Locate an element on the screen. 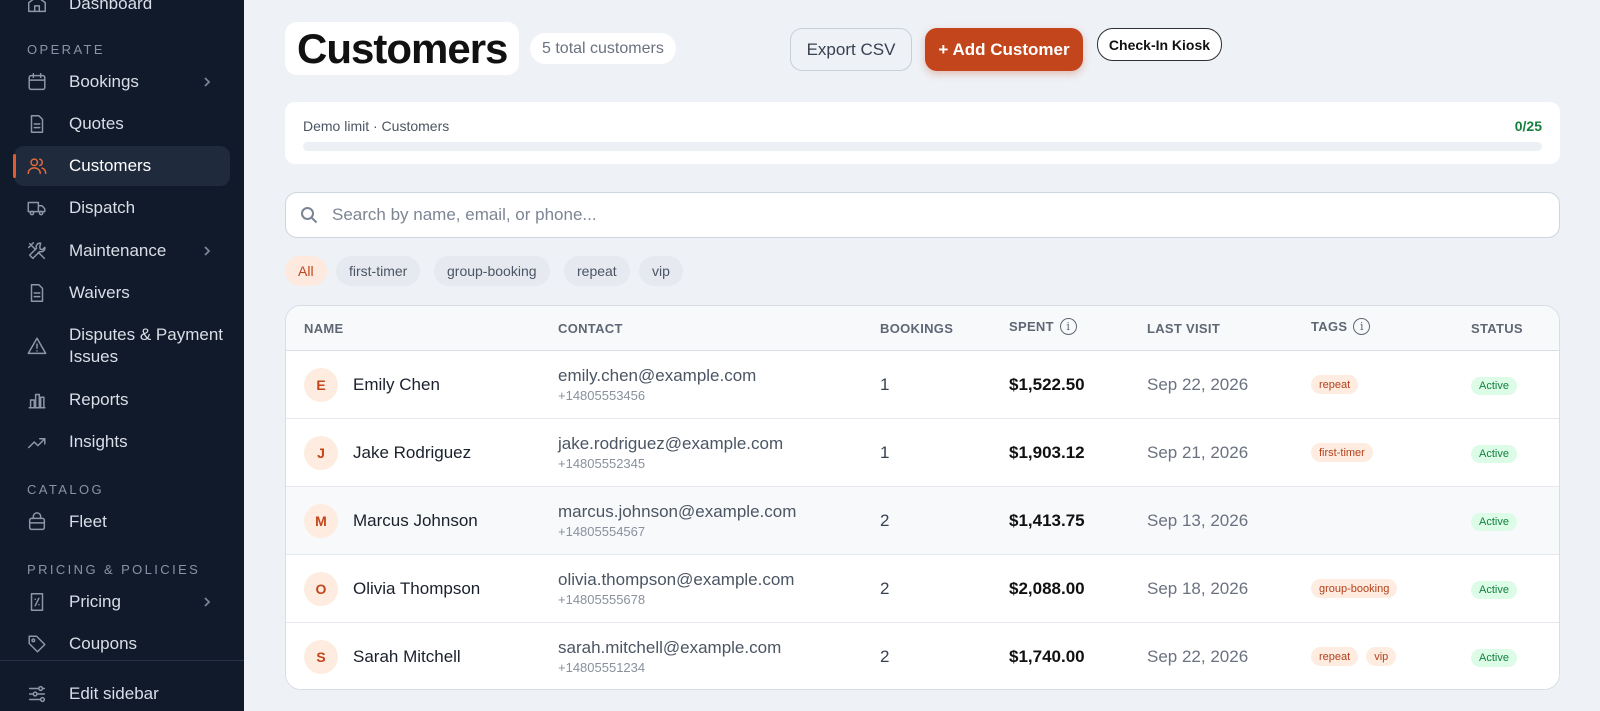 This screenshot has width=1600, height=711. column-header-contact: CONTACT is located at coordinates (590, 328).